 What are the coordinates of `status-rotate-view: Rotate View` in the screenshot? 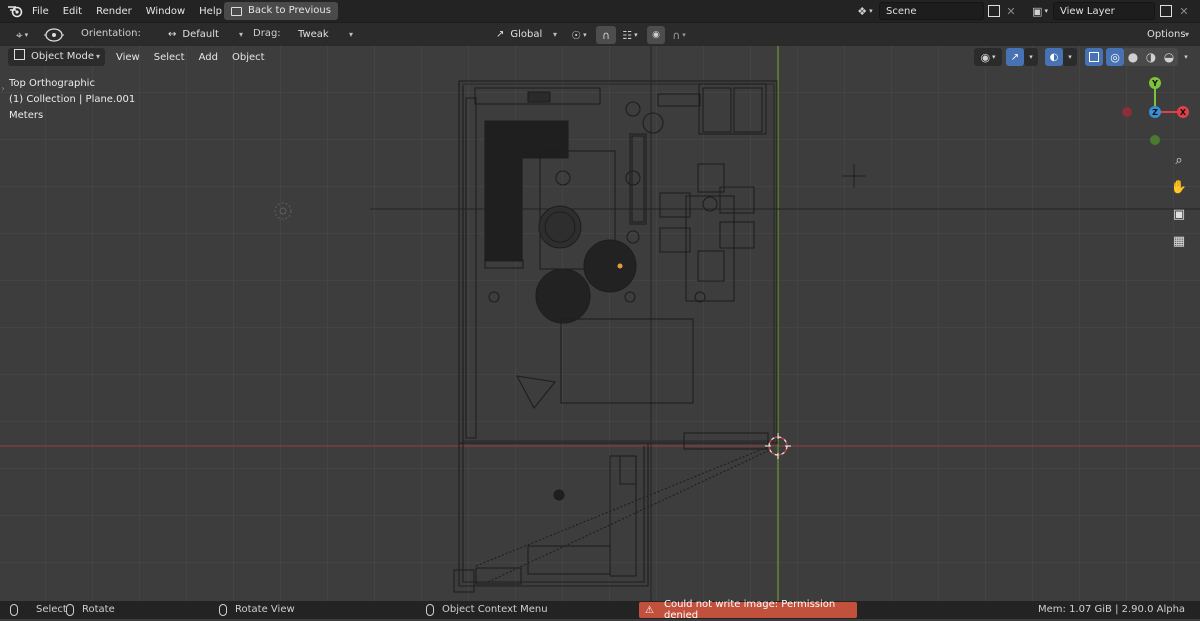 It's located at (257, 610).